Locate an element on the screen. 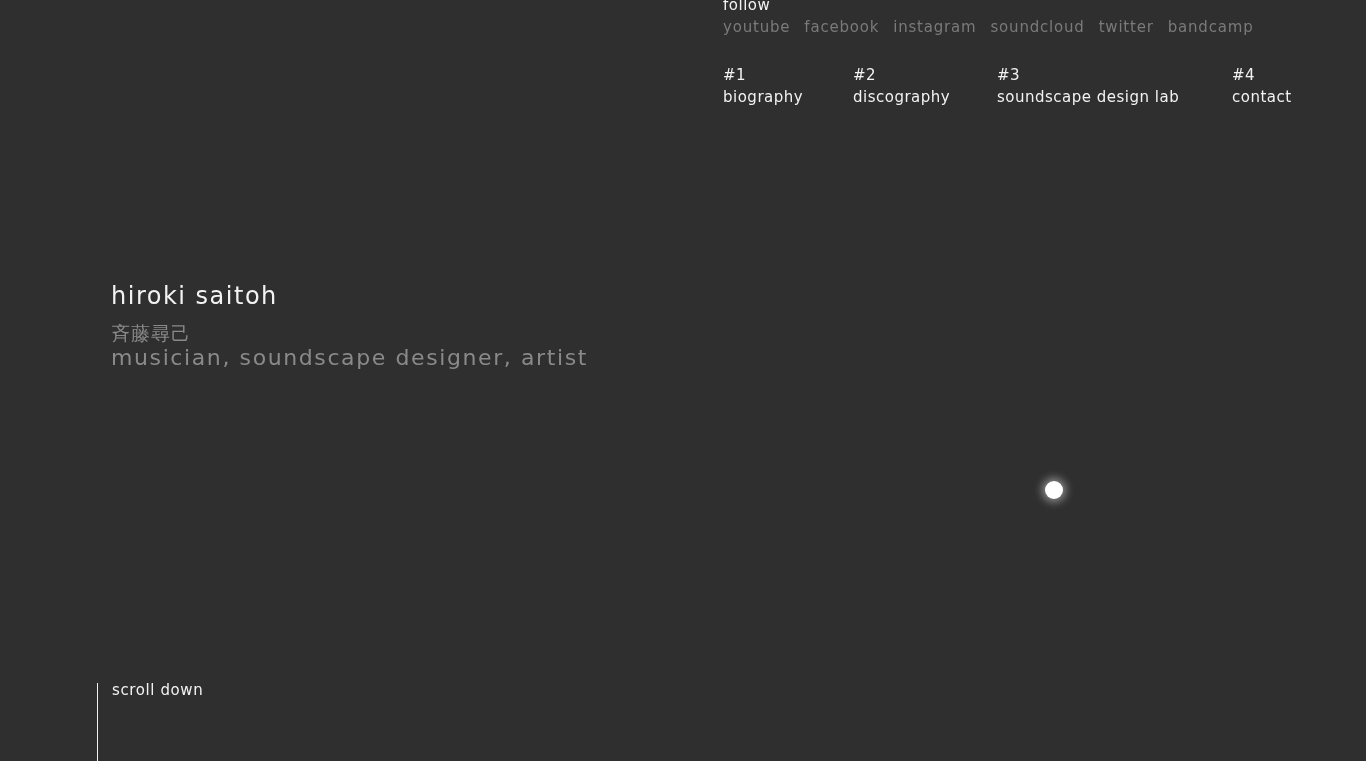 The image size is (1366, 761). nav-link: #2 discography is located at coordinates (925, 86).